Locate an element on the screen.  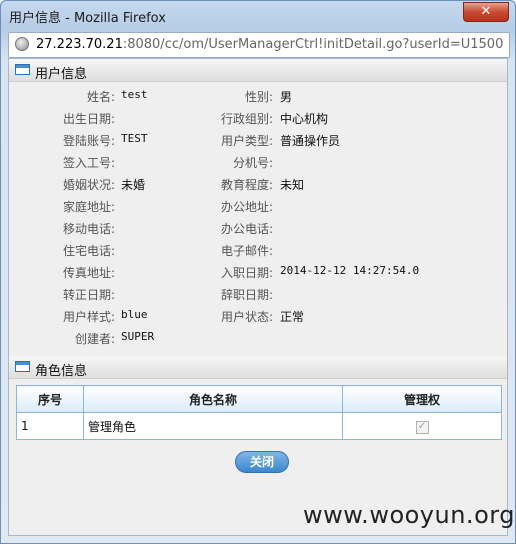
role-index: 1 is located at coordinates (50, 426).